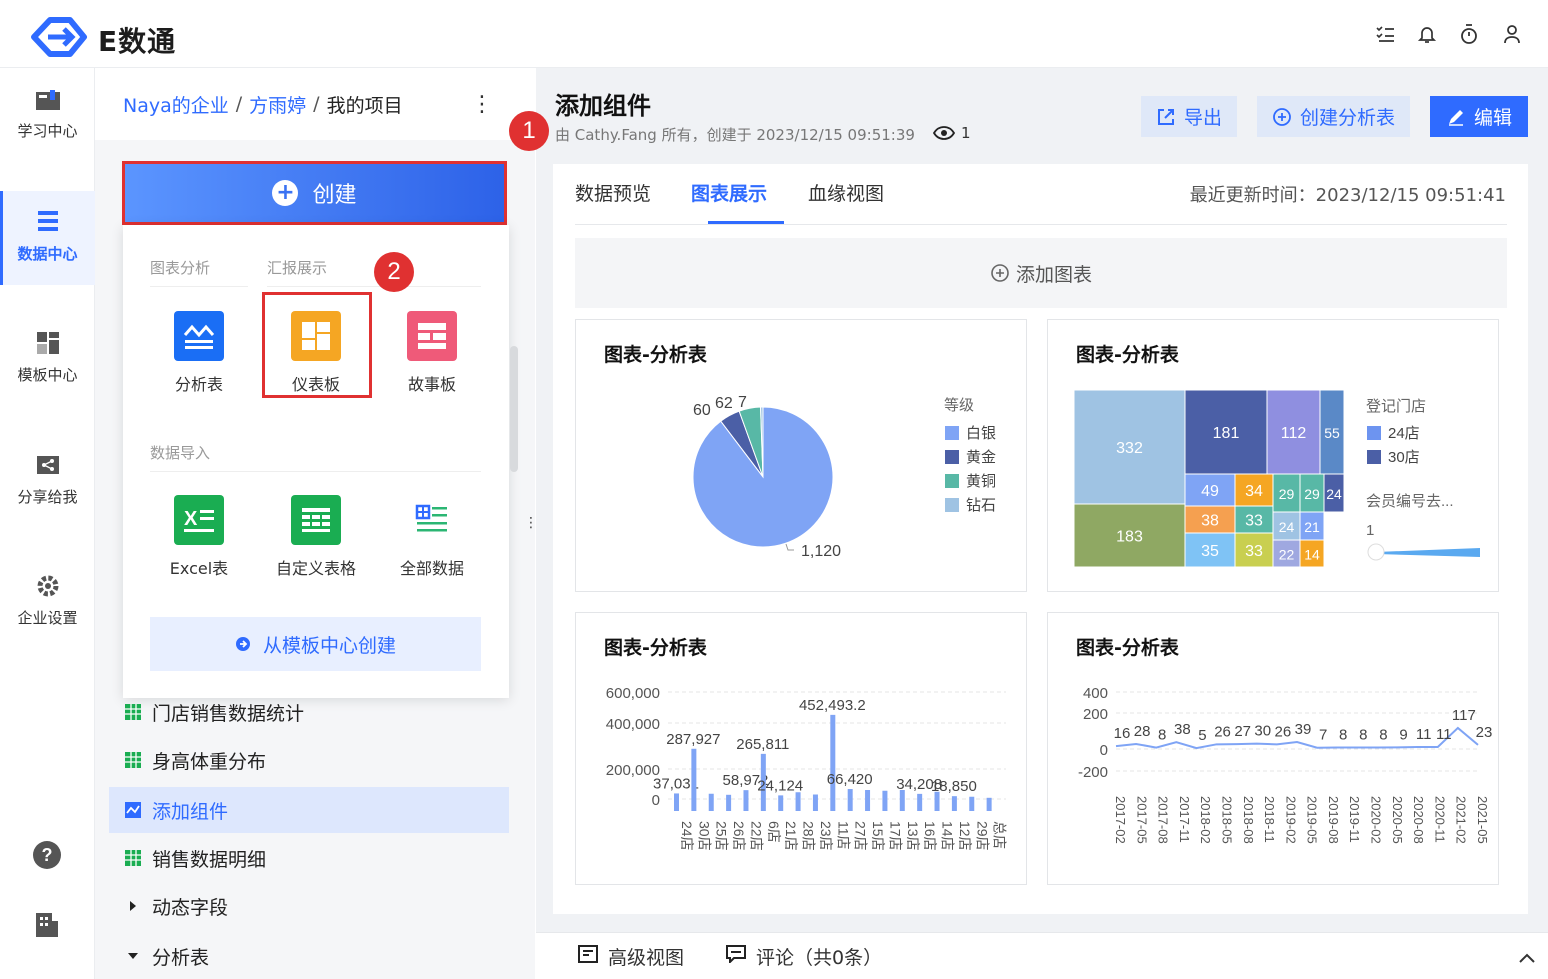  What do you see at coordinates (913, 836) in the screenshot?
I see `x-tick-label: 13店` at bounding box center [913, 836].